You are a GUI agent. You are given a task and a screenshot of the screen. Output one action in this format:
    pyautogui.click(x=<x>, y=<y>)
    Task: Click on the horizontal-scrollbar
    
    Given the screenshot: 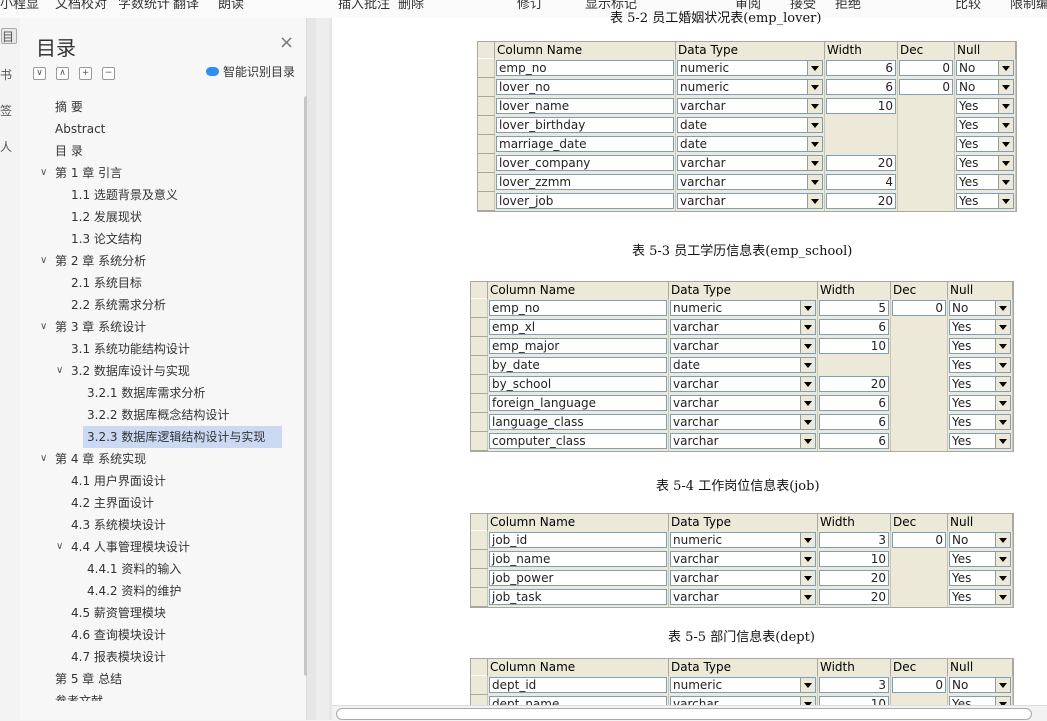 What is the action you would take?
    pyautogui.click(x=689, y=713)
    